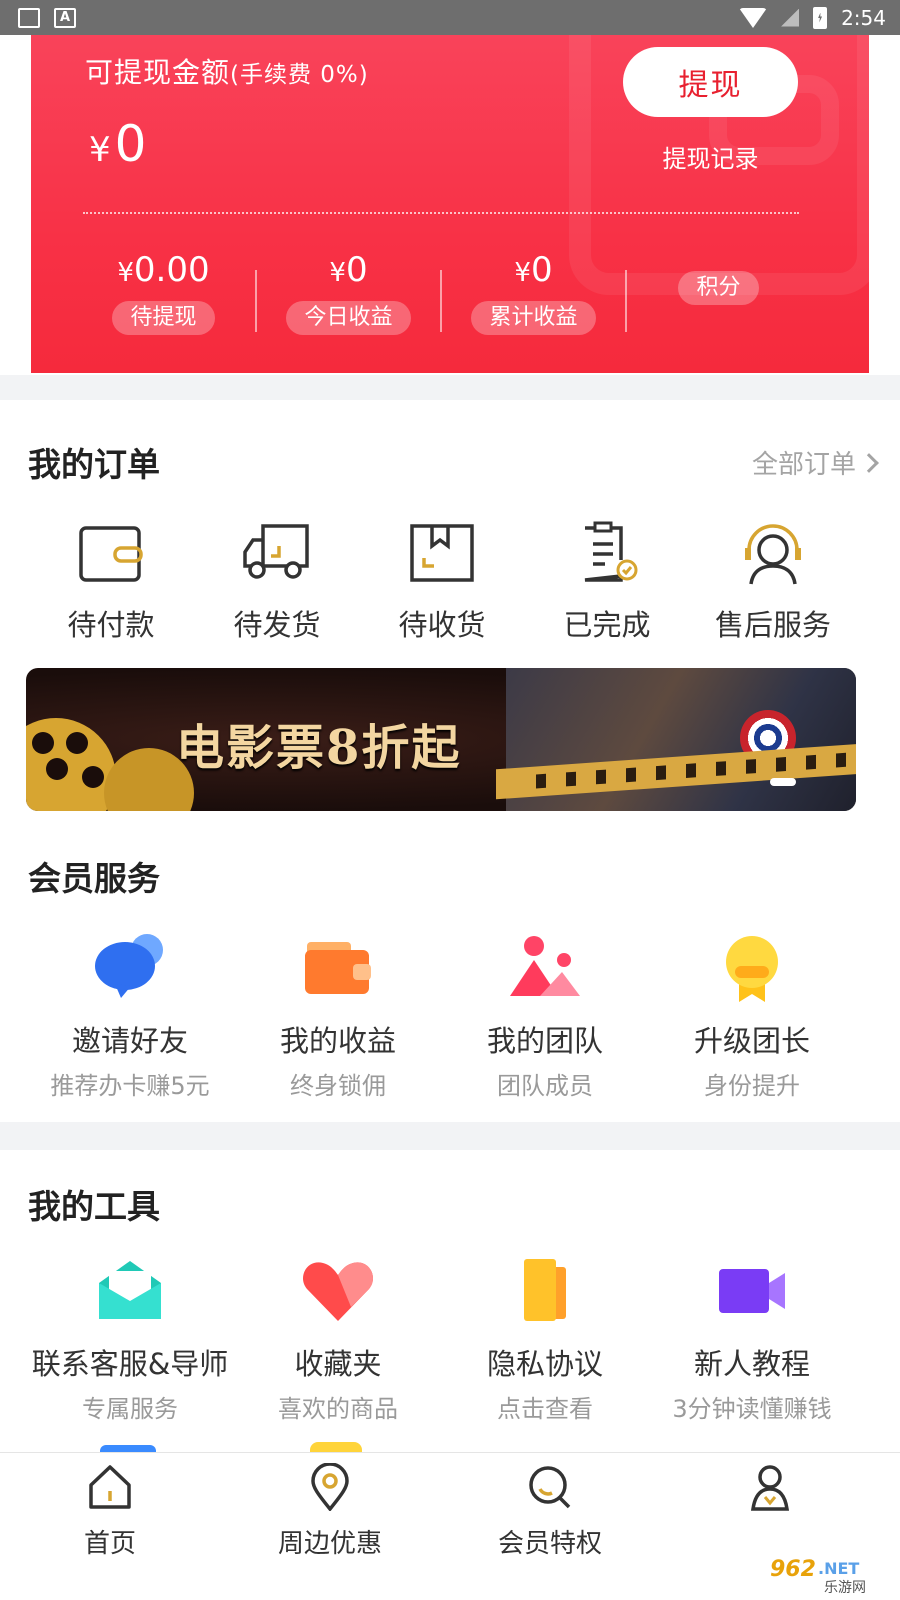  What do you see at coordinates (442, 553) in the screenshot?
I see `package-icon` at bounding box center [442, 553].